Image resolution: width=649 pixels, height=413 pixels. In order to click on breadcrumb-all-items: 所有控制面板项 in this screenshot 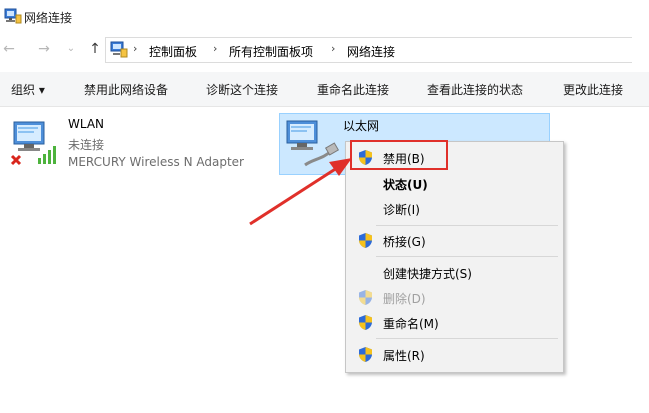, I will do `click(271, 51)`.